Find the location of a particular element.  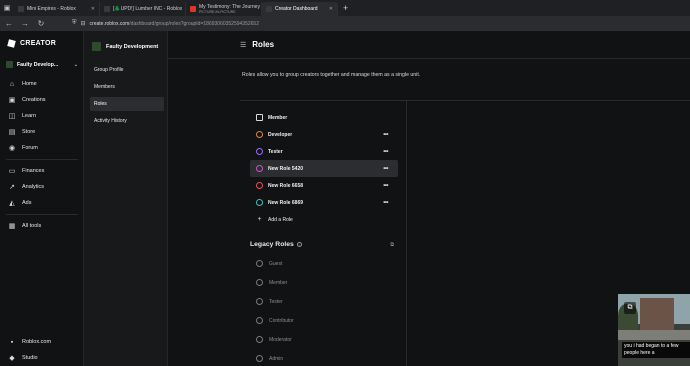

finances-icon: ▭ is located at coordinates (12, 171).